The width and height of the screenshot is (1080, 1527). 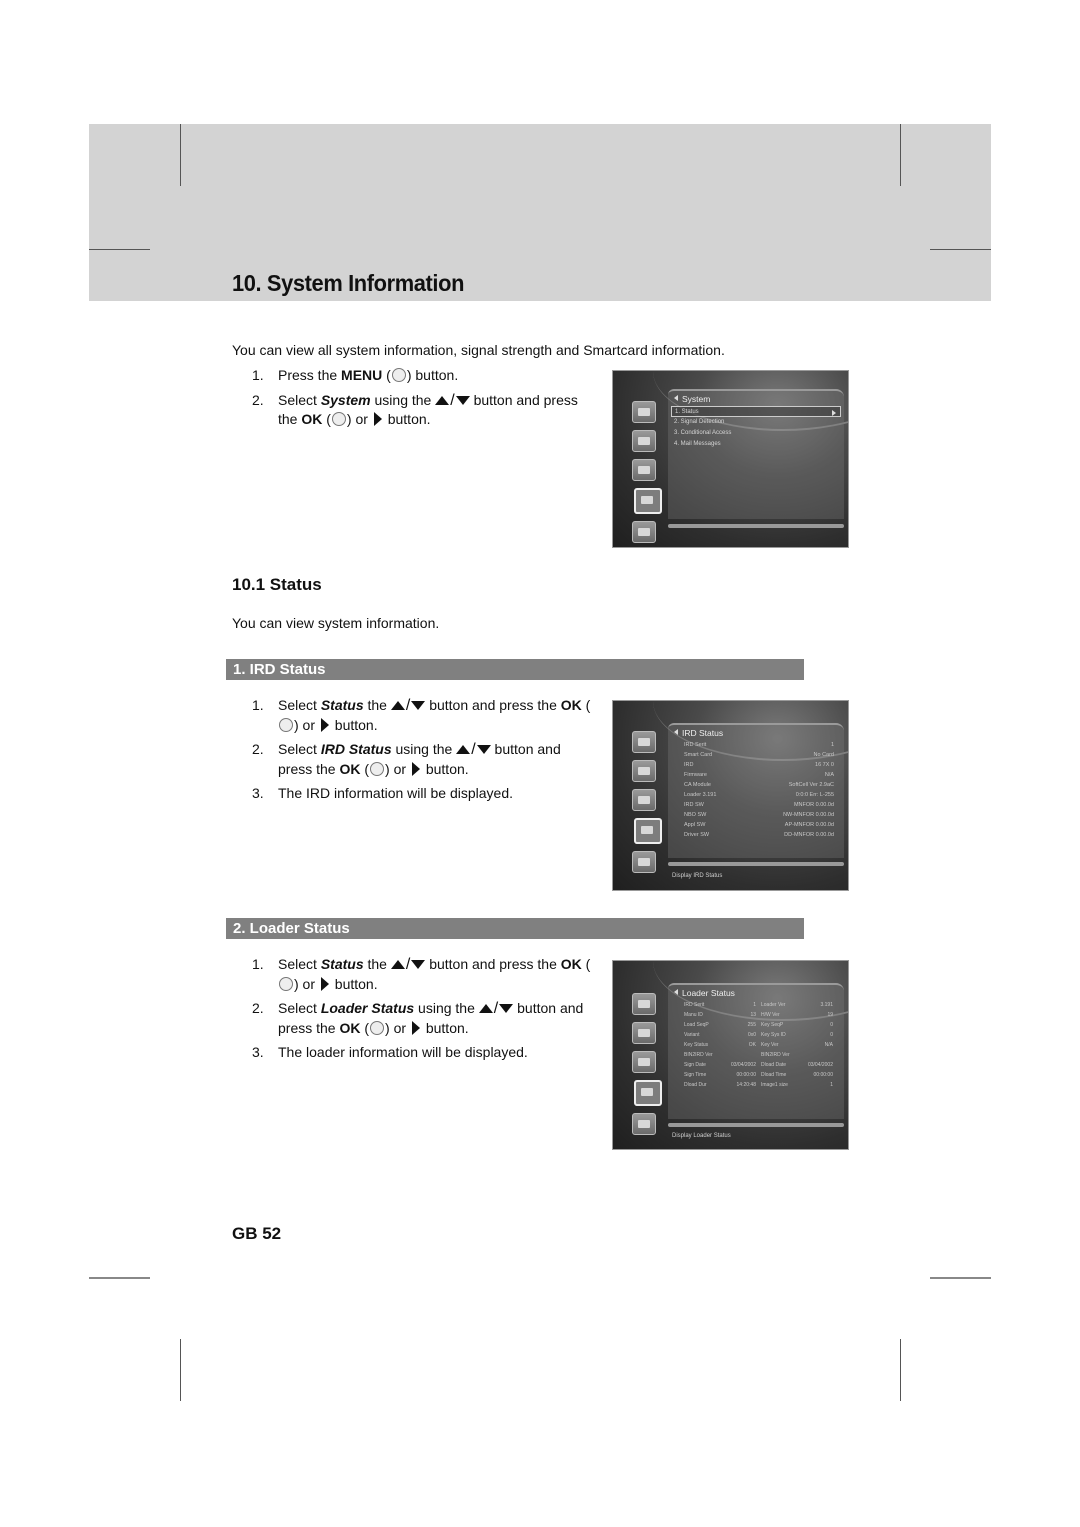 What do you see at coordinates (756, 411) in the screenshot?
I see `menu-item-status: 1. Status` at bounding box center [756, 411].